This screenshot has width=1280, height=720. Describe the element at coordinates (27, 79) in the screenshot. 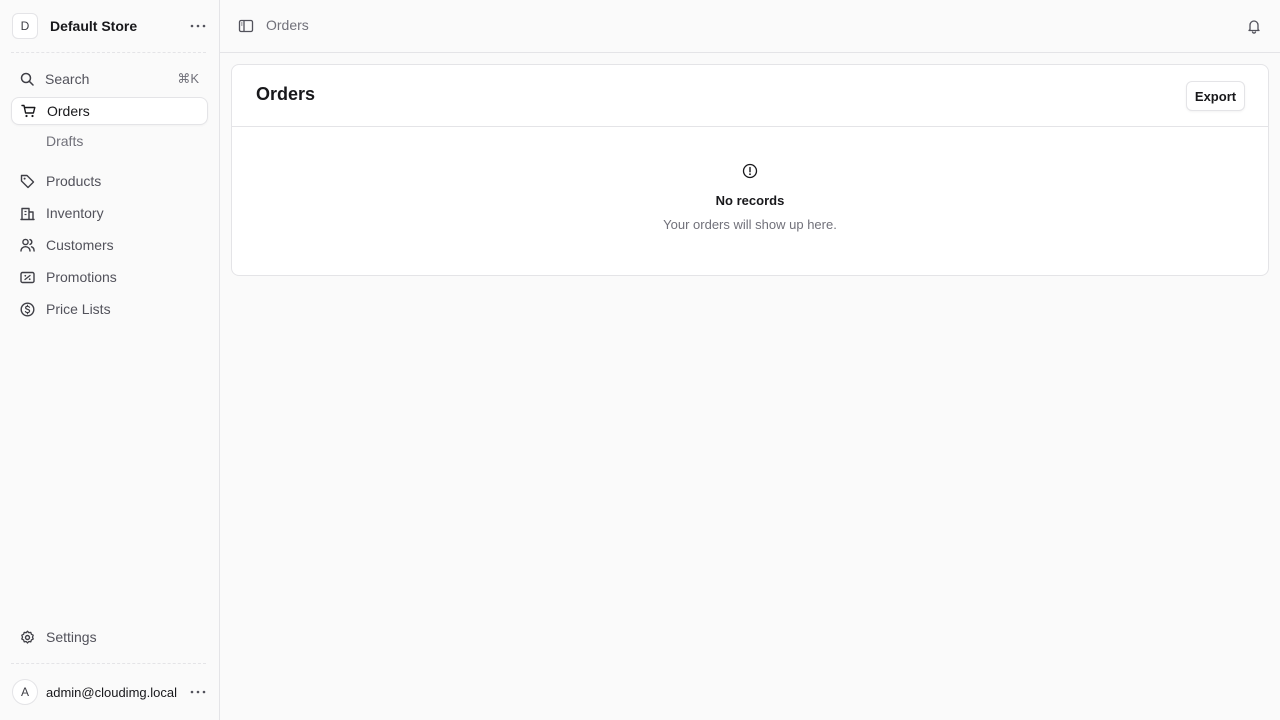

I see `search-icon` at that location.